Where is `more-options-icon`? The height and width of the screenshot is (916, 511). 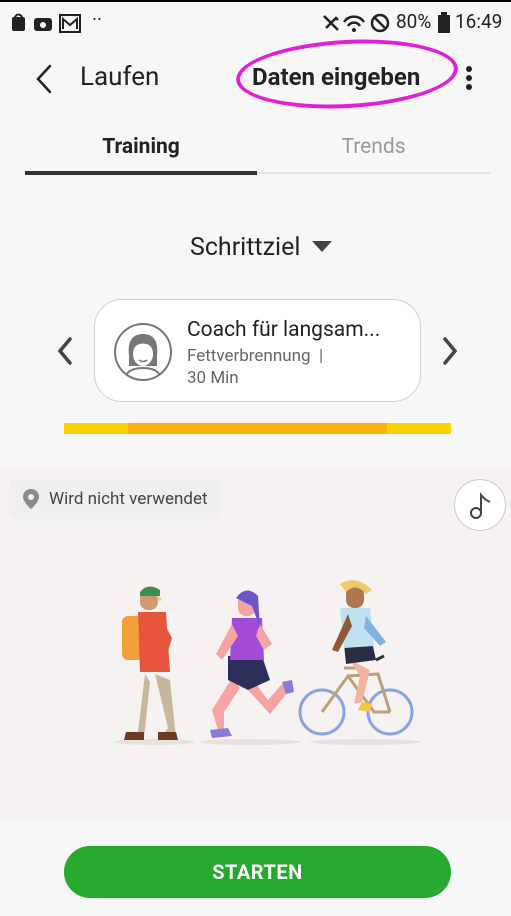
more-options-icon is located at coordinates (469, 79).